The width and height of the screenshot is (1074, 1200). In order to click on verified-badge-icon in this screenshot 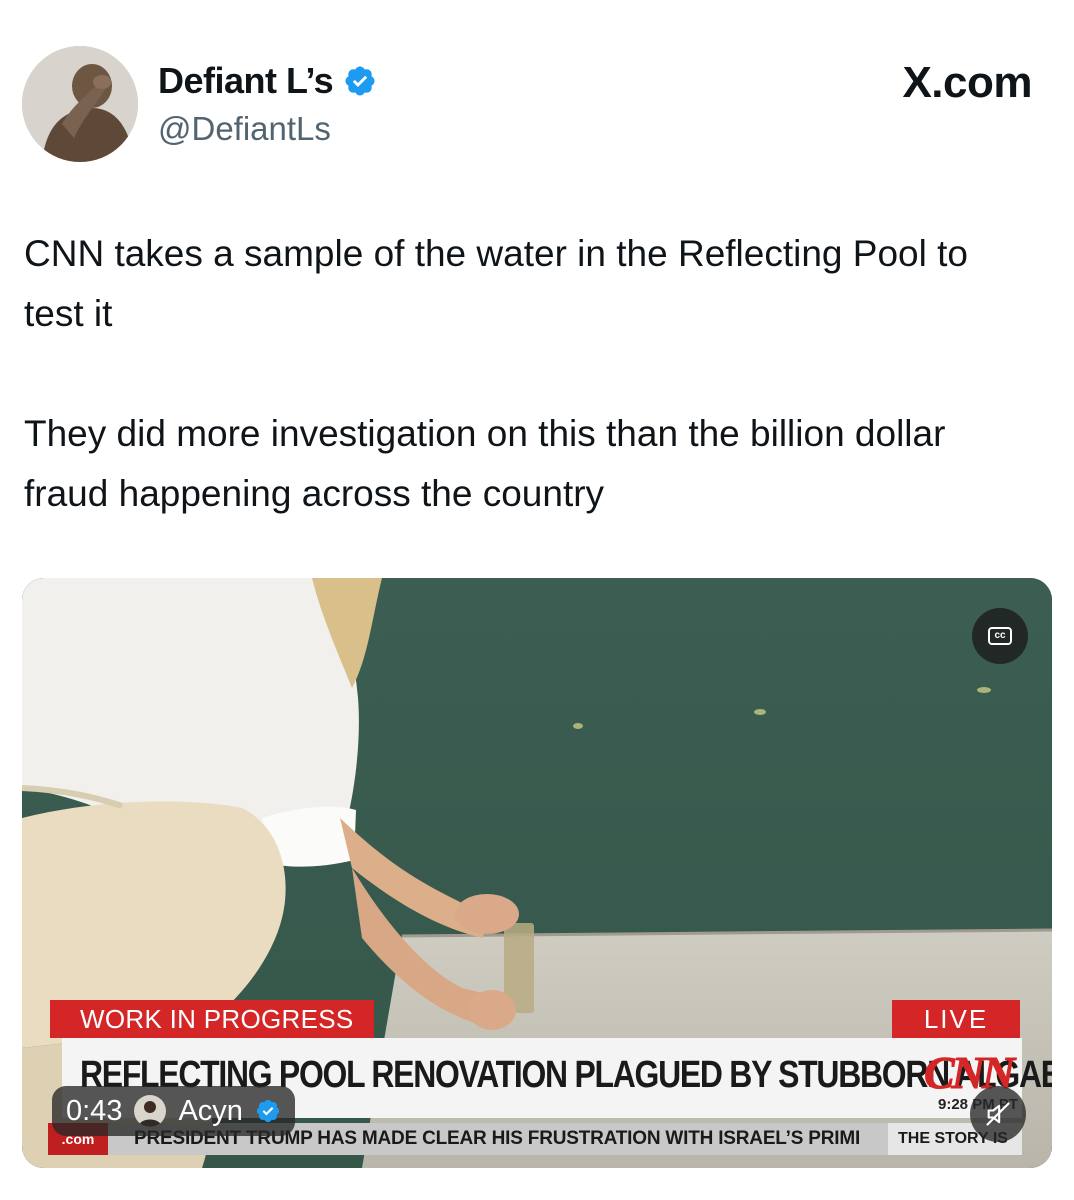, I will do `click(360, 81)`.